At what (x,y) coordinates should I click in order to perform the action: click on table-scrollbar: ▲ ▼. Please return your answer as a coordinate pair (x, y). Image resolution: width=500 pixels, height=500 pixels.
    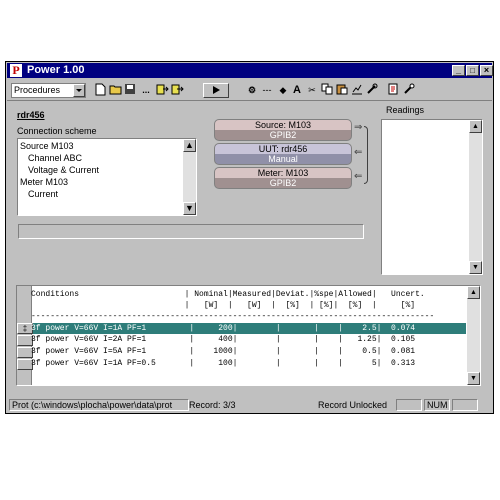
    Looking at the image, I should click on (473, 335).